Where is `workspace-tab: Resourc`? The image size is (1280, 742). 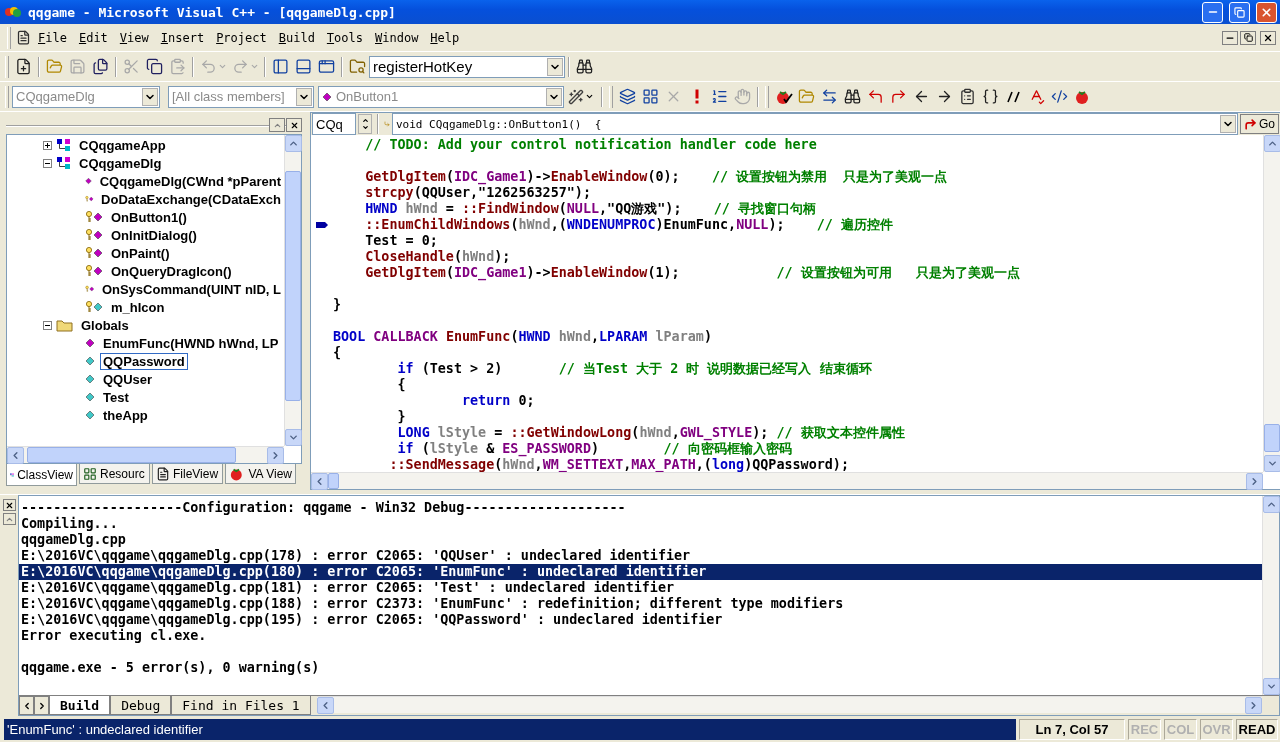 workspace-tab: Resourc is located at coordinates (114, 474).